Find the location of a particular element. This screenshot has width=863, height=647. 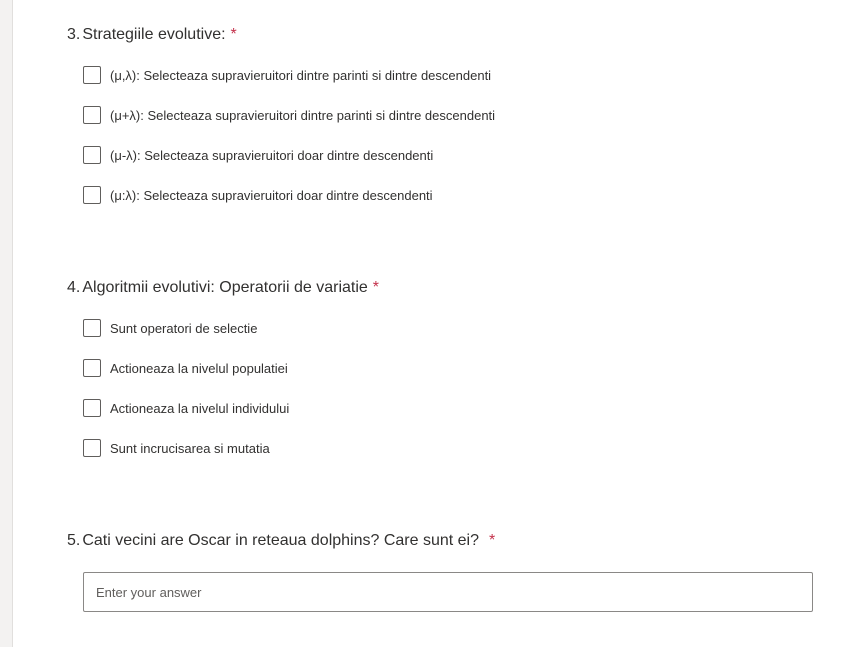

option-label: Sunt incrucisarea si mutatia is located at coordinates (190, 448).